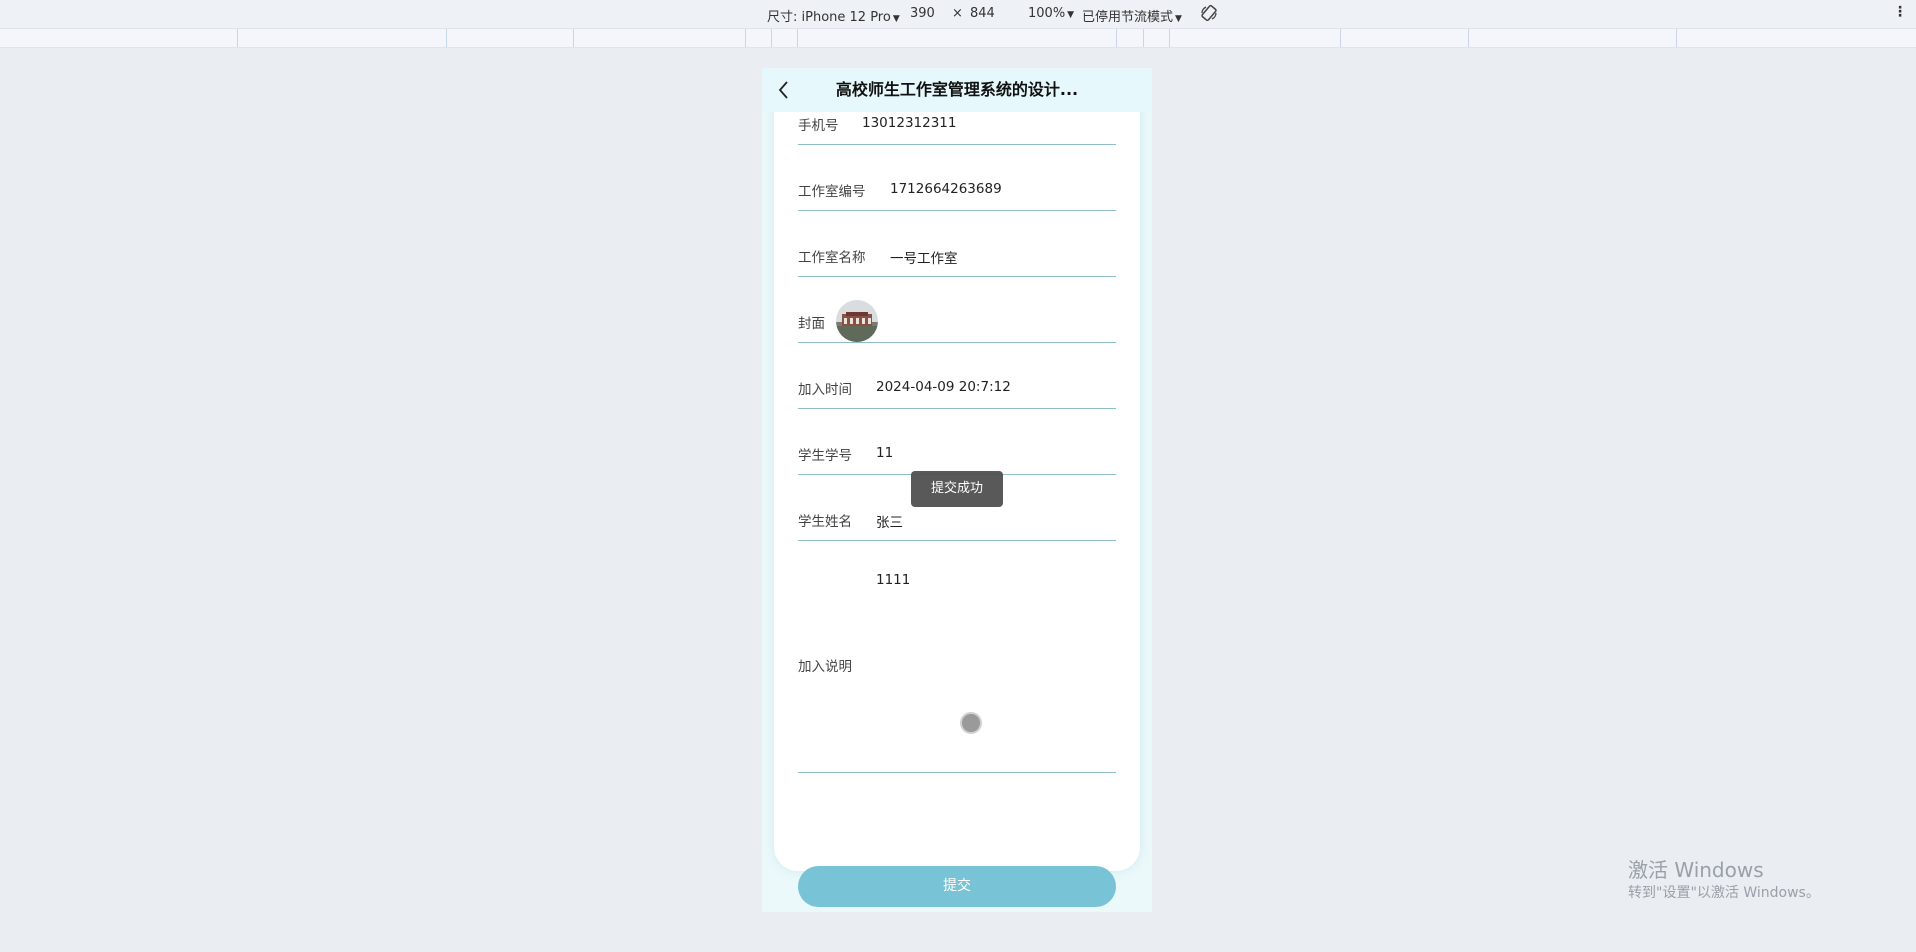  What do you see at coordinates (832, 258) in the screenshot?
I see `studio-name-label: 工作室名称` at bounding box center [832, 258].